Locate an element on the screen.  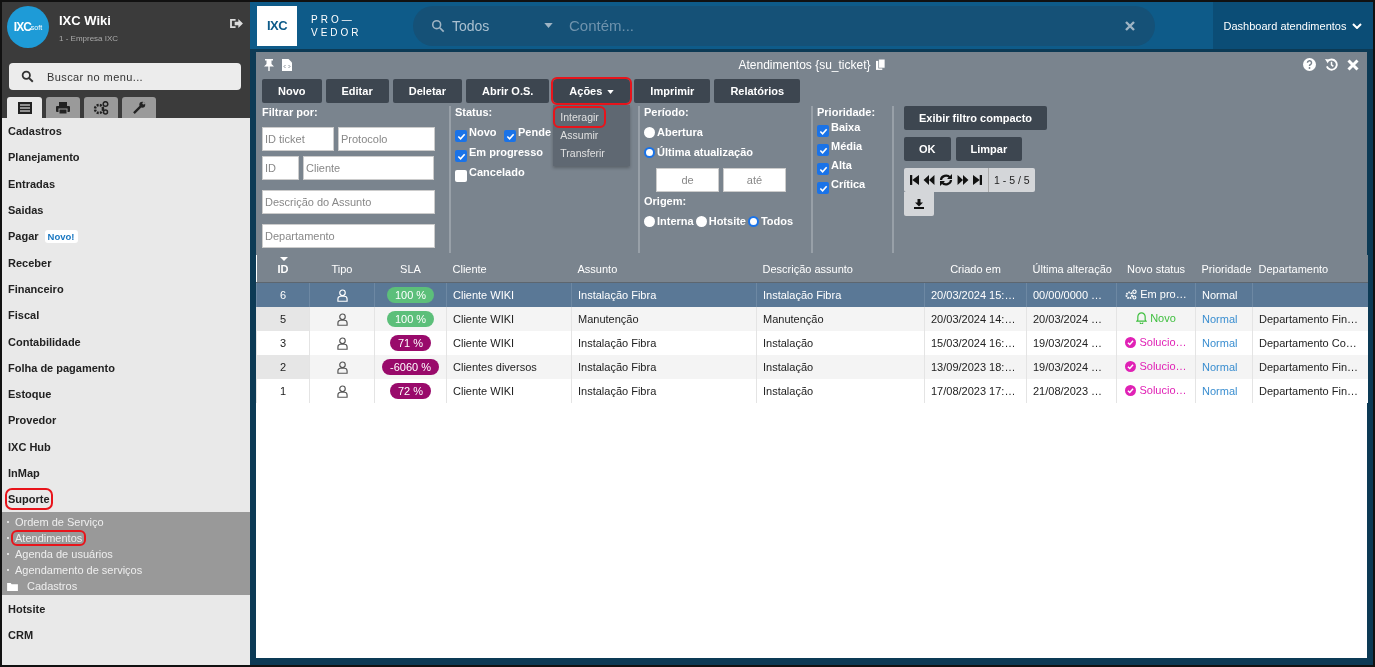
compact-filter-button: Exibir filtro compacto is located at coordinates (976, 118).